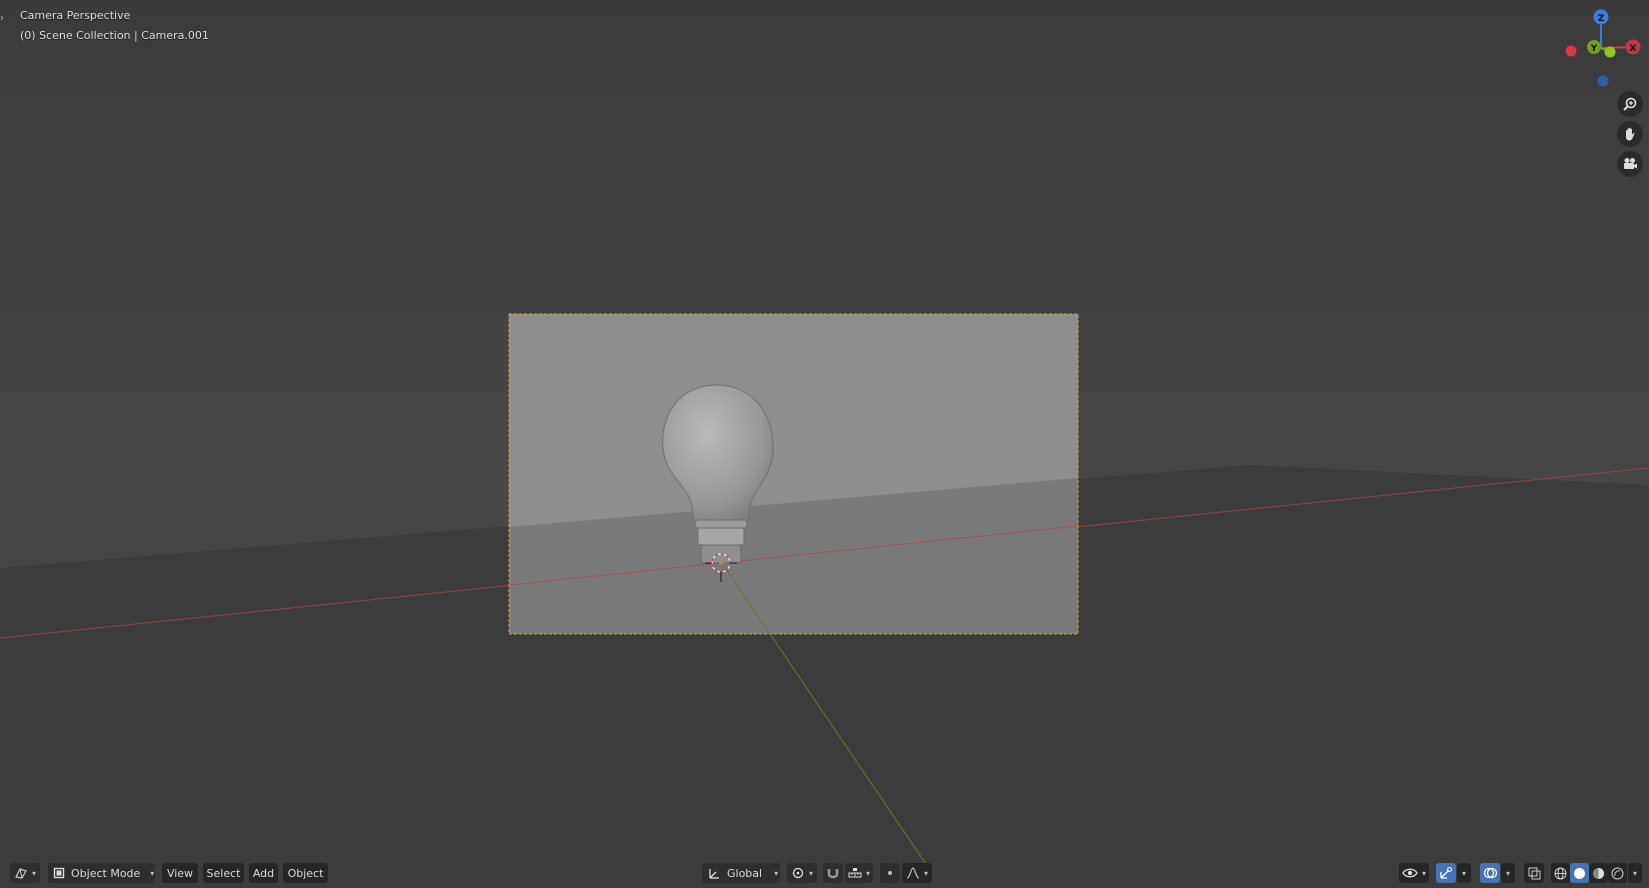  I want to click on wireframe-shading-icon, so click(1560, 873).